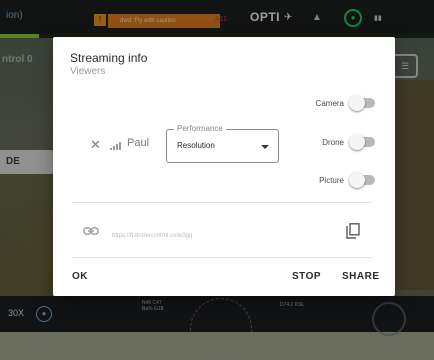  I want to click on signal-icon, so click(117, 145).